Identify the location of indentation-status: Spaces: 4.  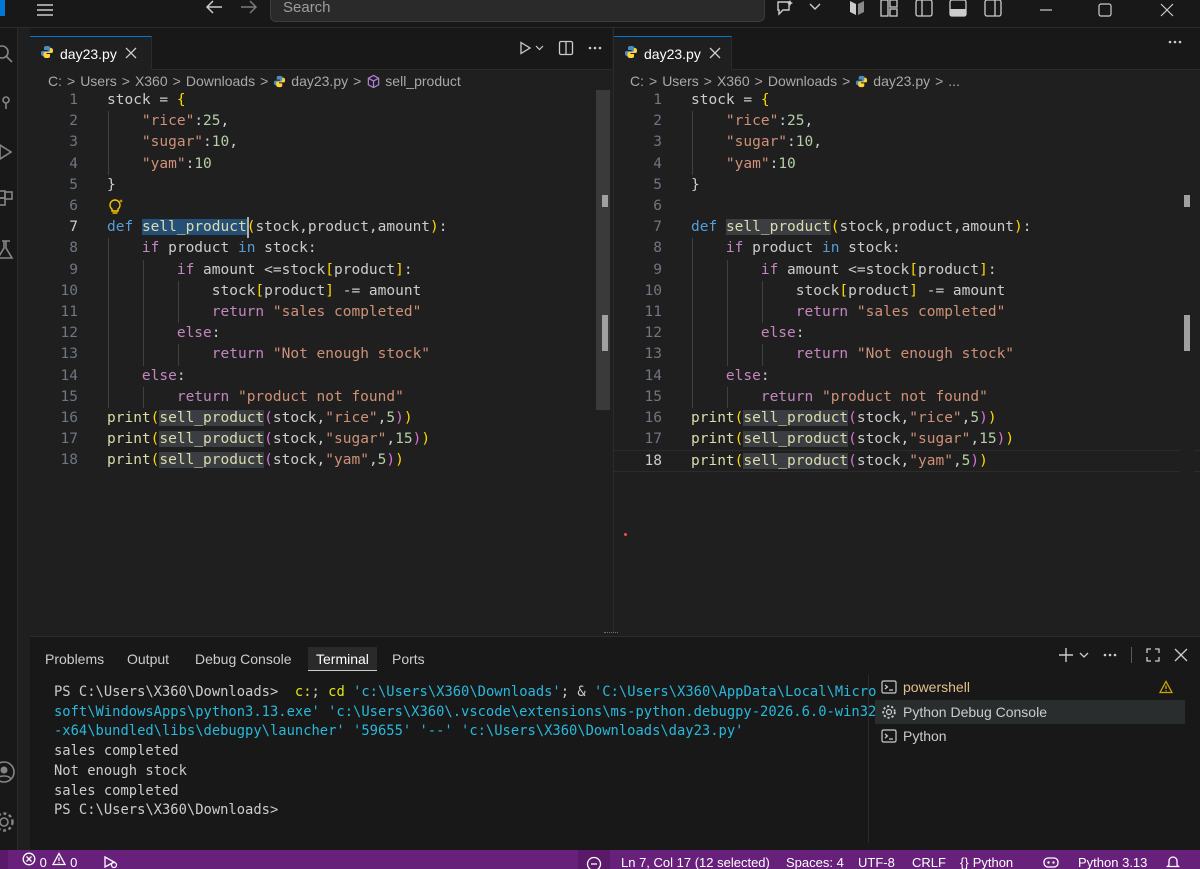
(815, 859).